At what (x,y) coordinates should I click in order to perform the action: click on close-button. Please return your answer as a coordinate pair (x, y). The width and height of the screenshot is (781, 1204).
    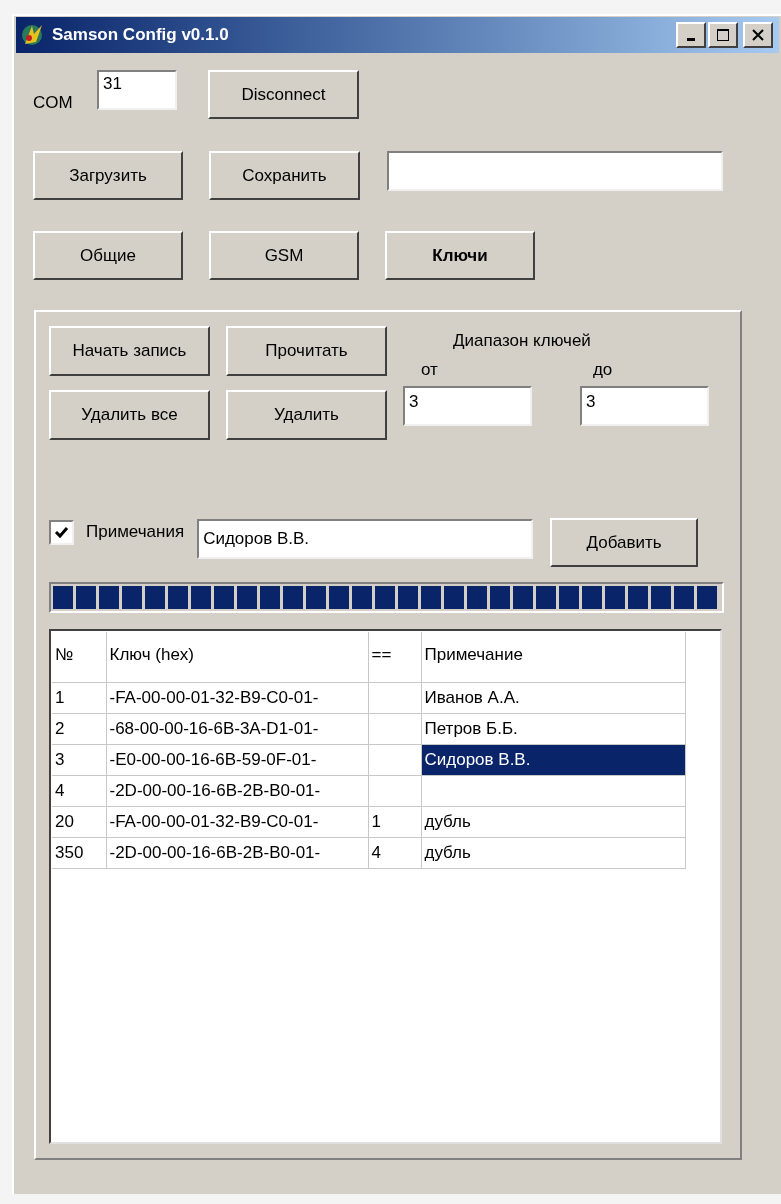
    Looking at the image, I should click on (758, 35).